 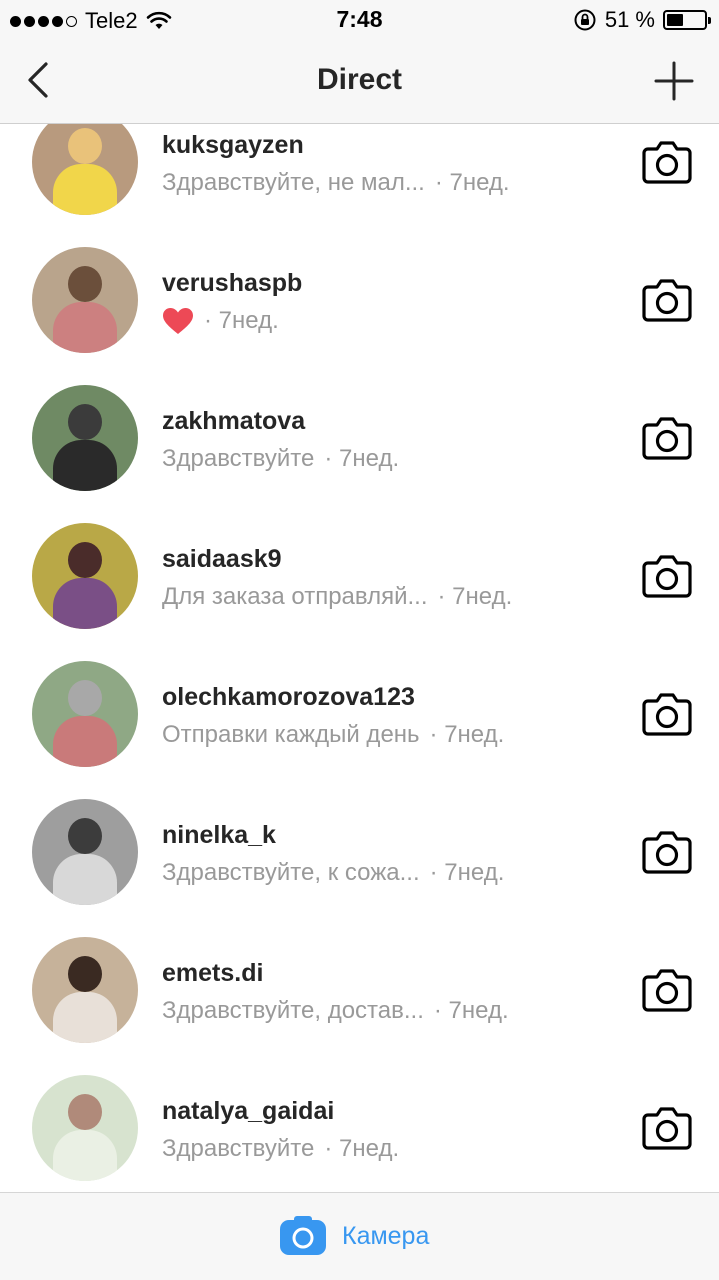 I want to click on thread-preview: Здравствуйте, достав... · 7нед., so click(x=335, y=1011).